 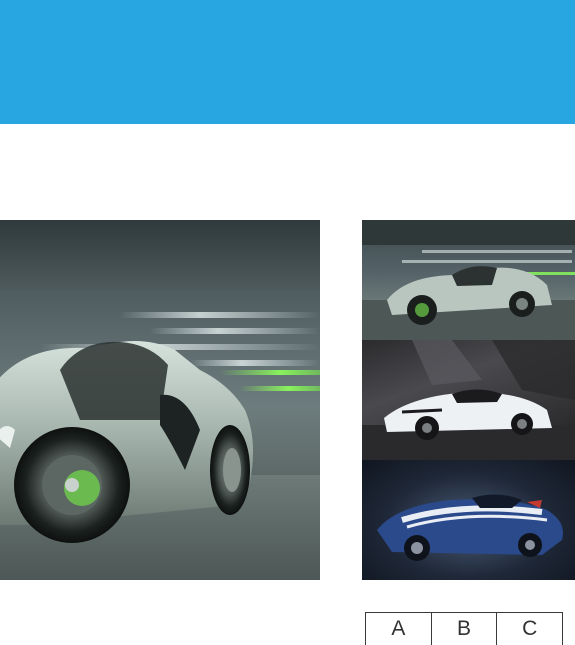 What do you see at coordinates (529, 629) in the screenshot?
I see `pager-button-c: C` at bounding box center [529, 629].